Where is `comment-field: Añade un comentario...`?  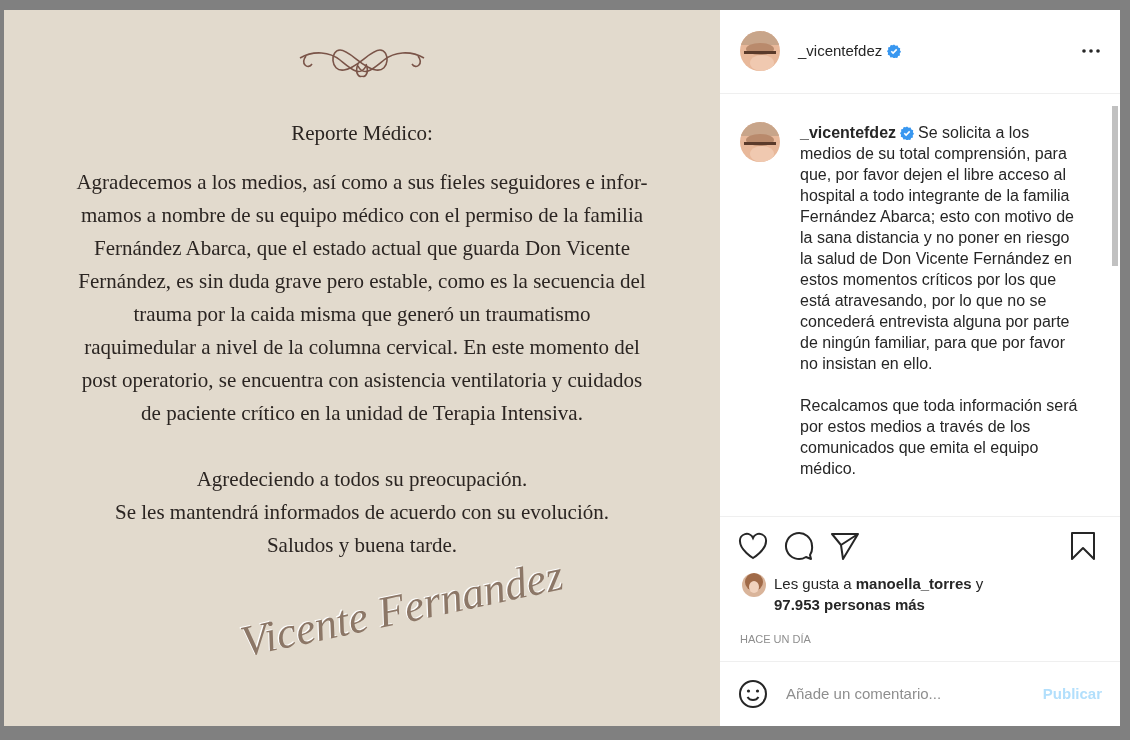
comment-field: Añade un comentario... is located at coordinates (914, 694).